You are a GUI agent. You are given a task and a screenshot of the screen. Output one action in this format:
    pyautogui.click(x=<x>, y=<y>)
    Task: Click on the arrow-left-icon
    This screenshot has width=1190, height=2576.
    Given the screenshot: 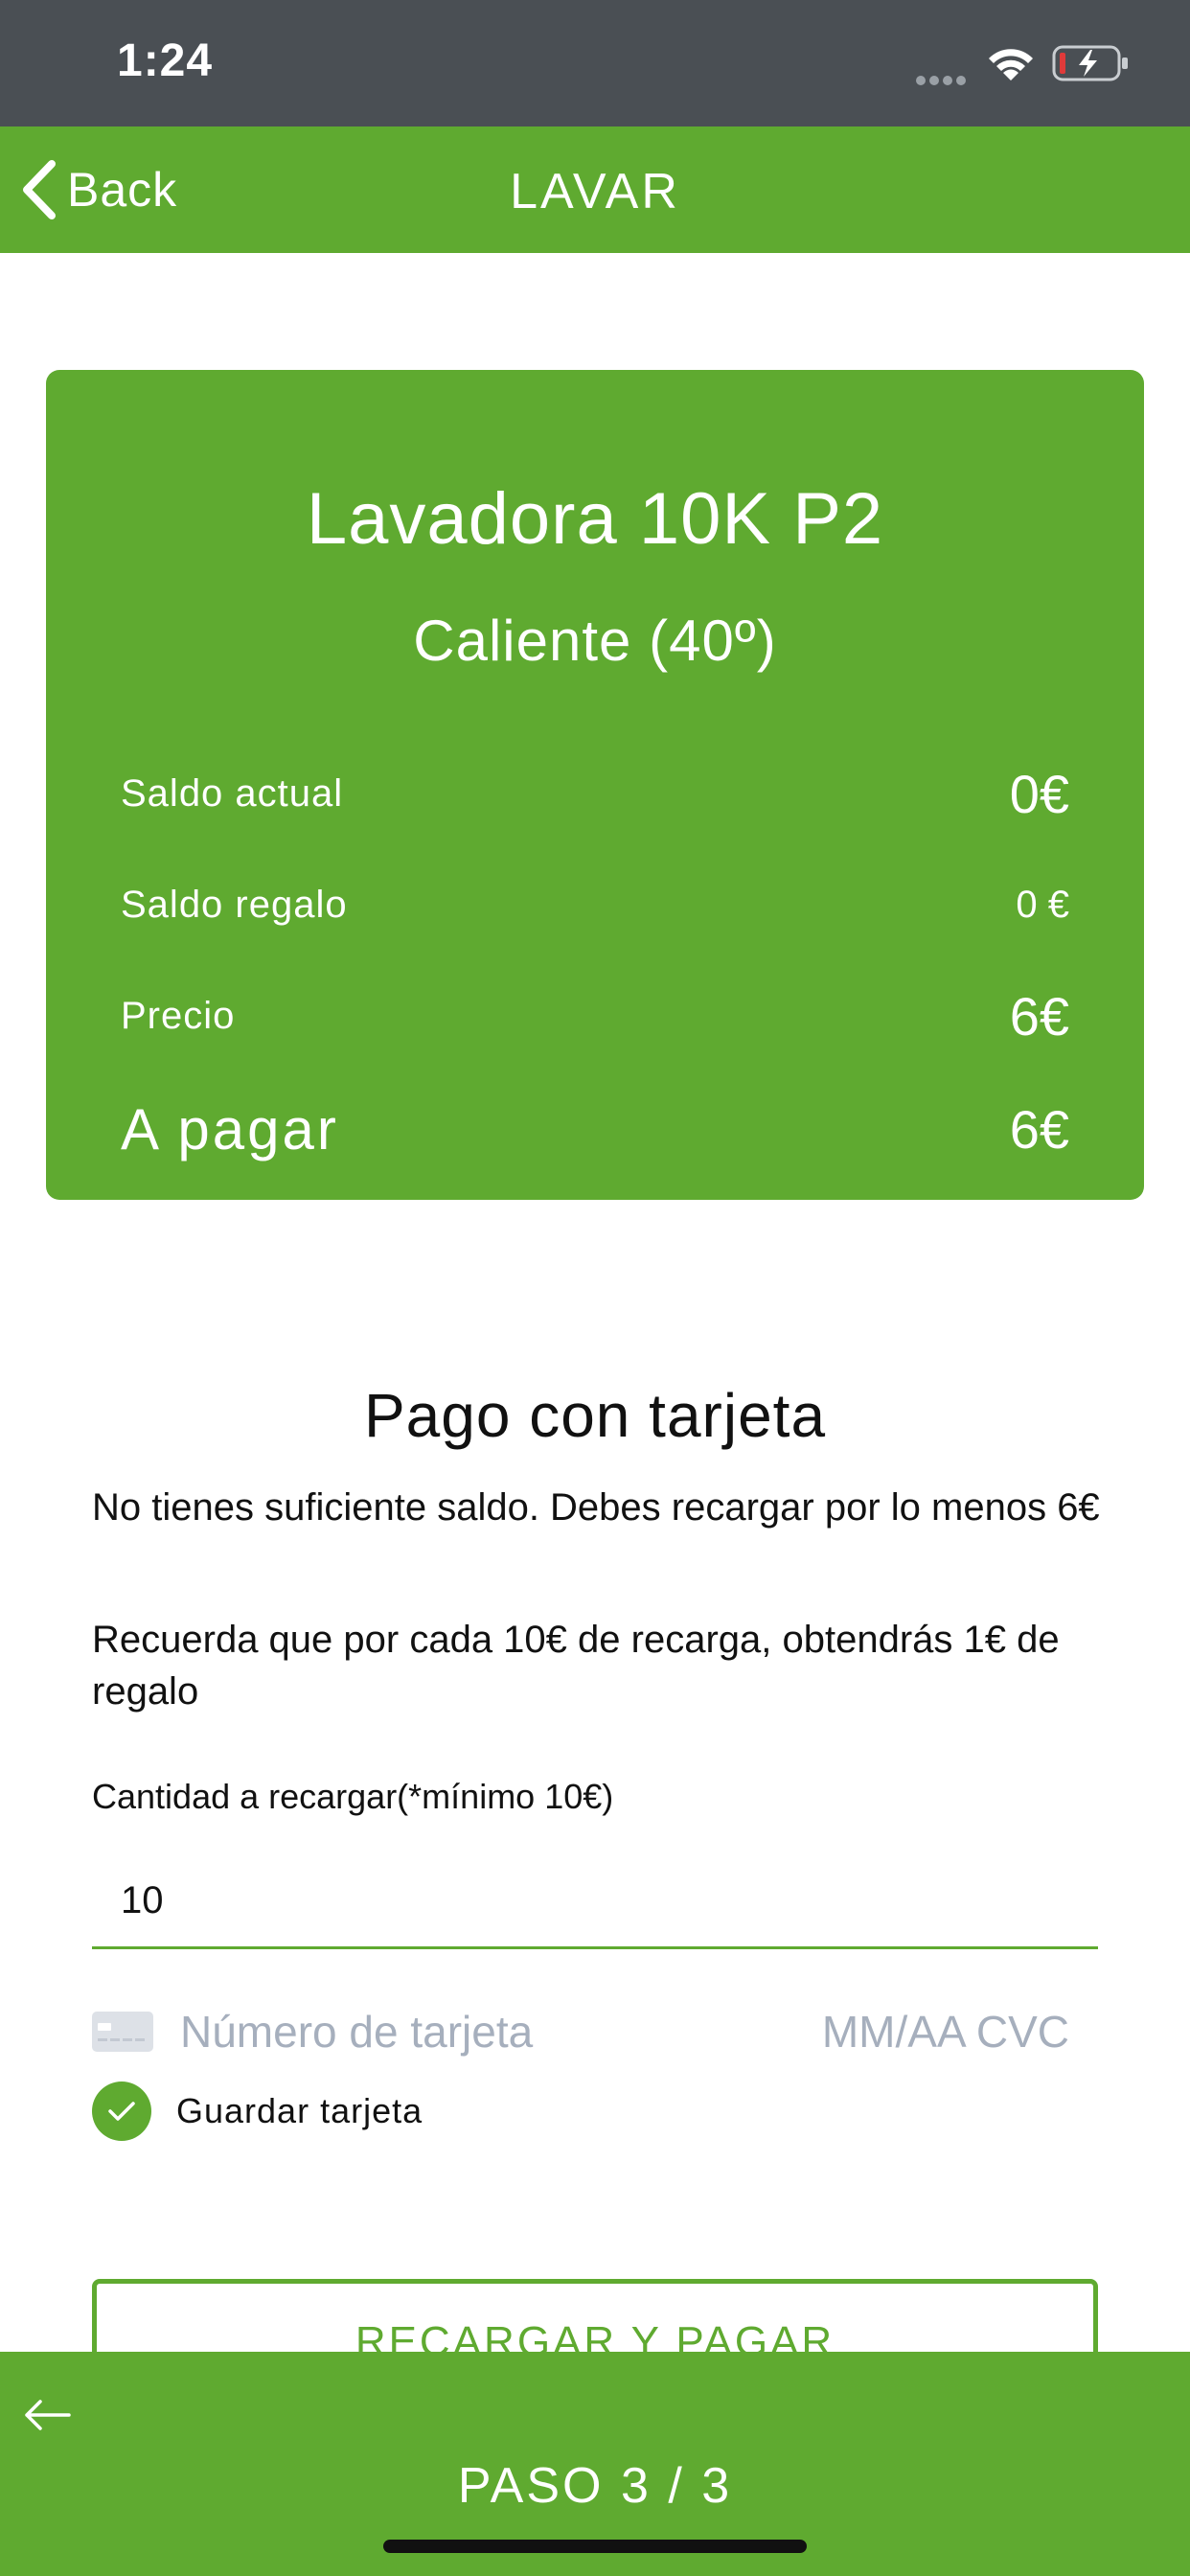 What is the action you would take?
    pyautogui.click(x=47, y=2415)
    